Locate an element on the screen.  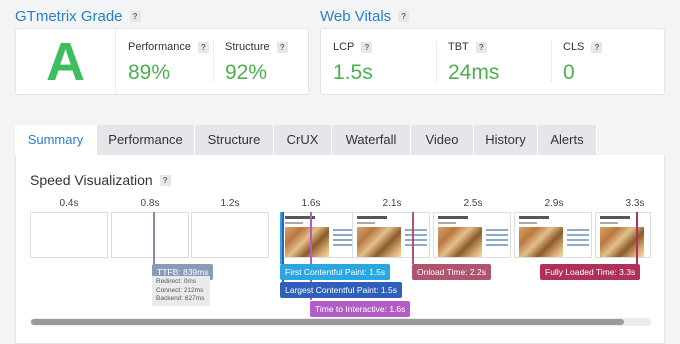
cls-metric: CLS ? 0 is located at coordinates (608, 61).